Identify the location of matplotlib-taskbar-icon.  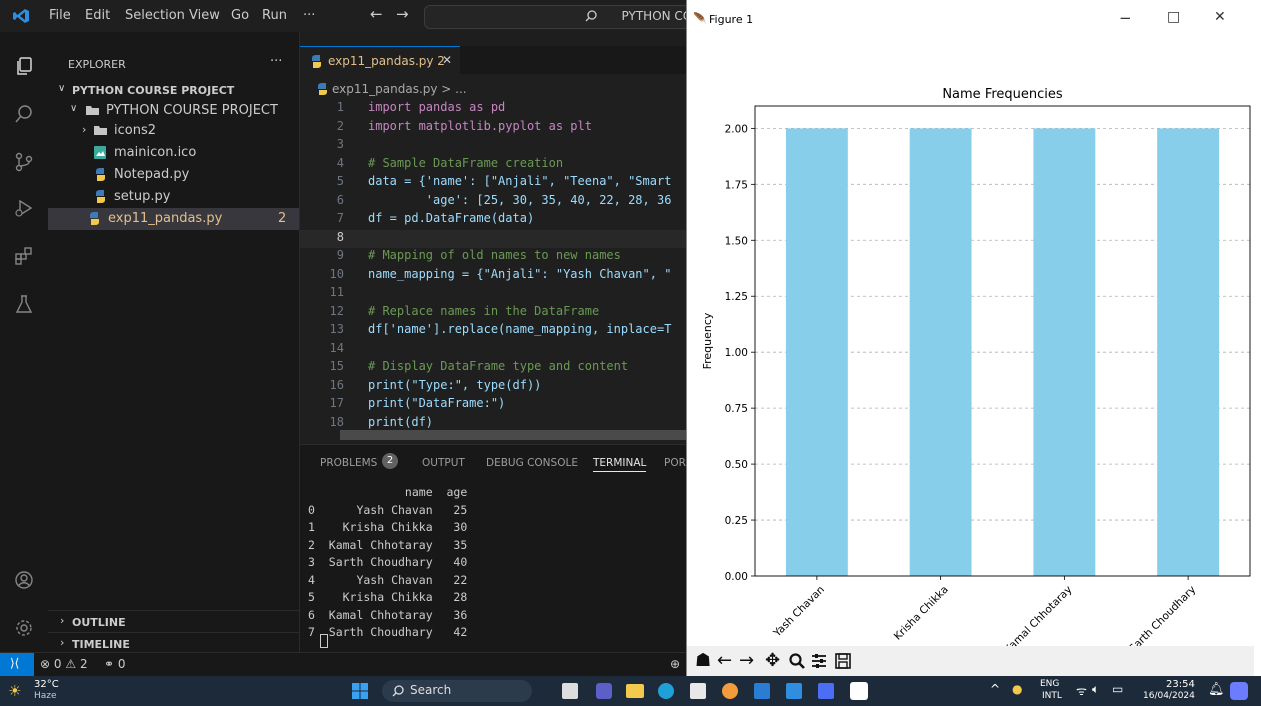
(859, 691).